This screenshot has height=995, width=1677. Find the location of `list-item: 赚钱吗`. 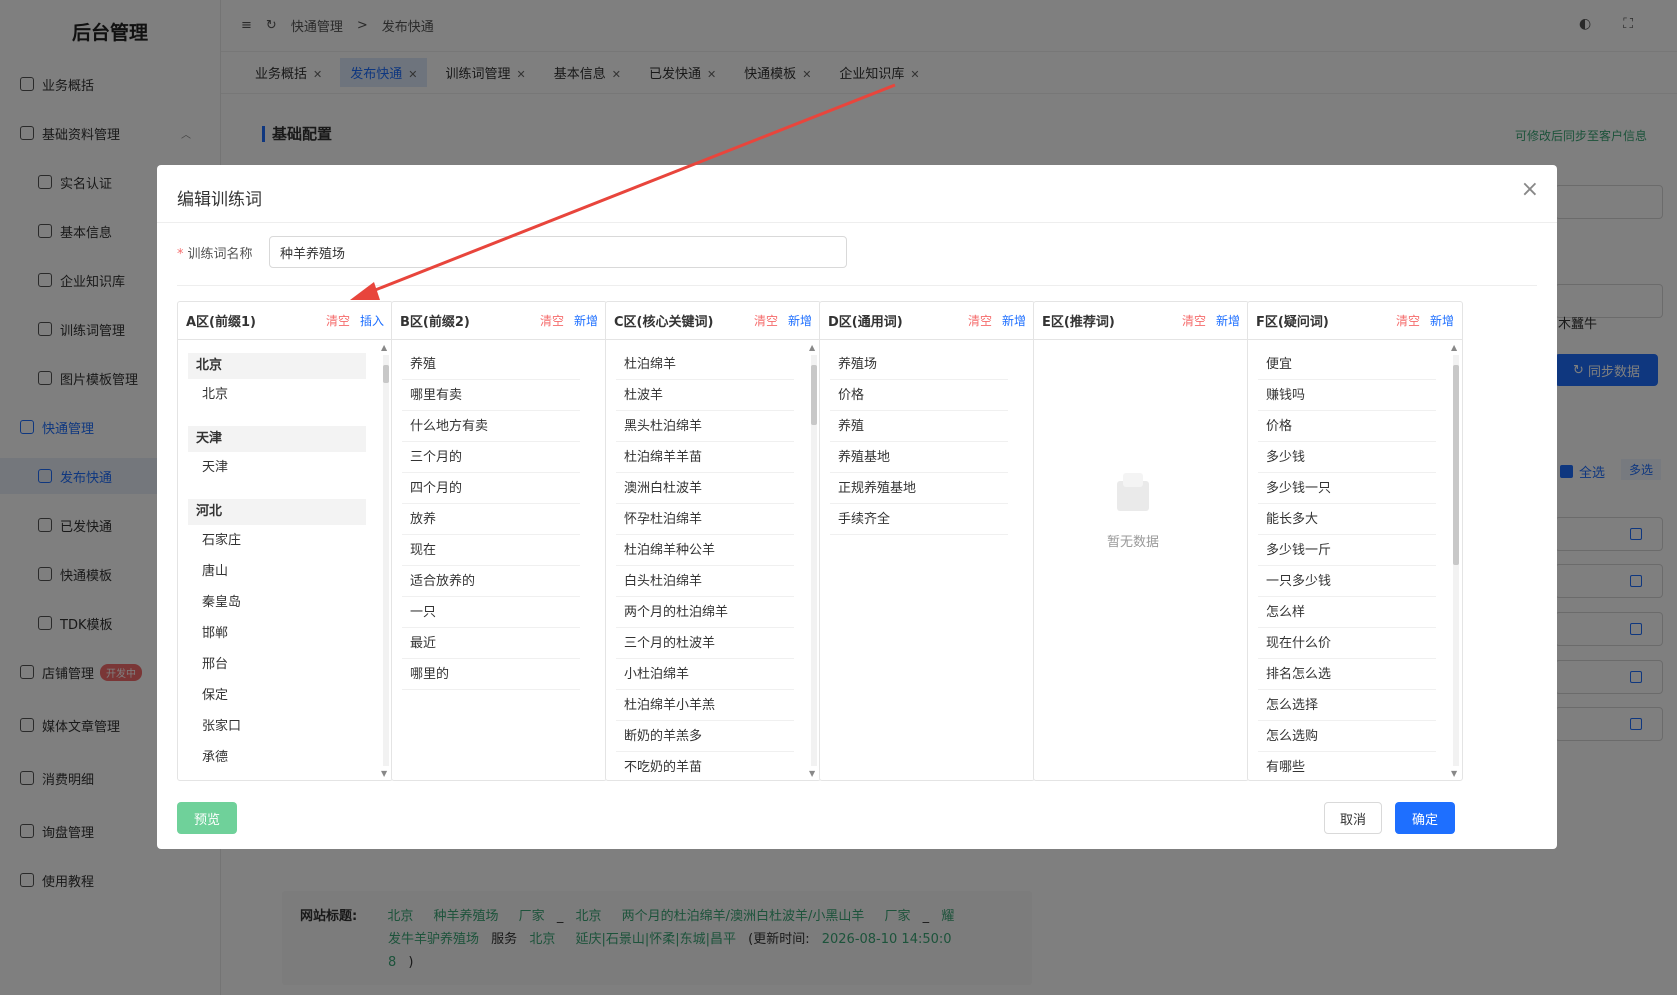

list-item: 赚钱吗 is located at coordinates (1347, 395).